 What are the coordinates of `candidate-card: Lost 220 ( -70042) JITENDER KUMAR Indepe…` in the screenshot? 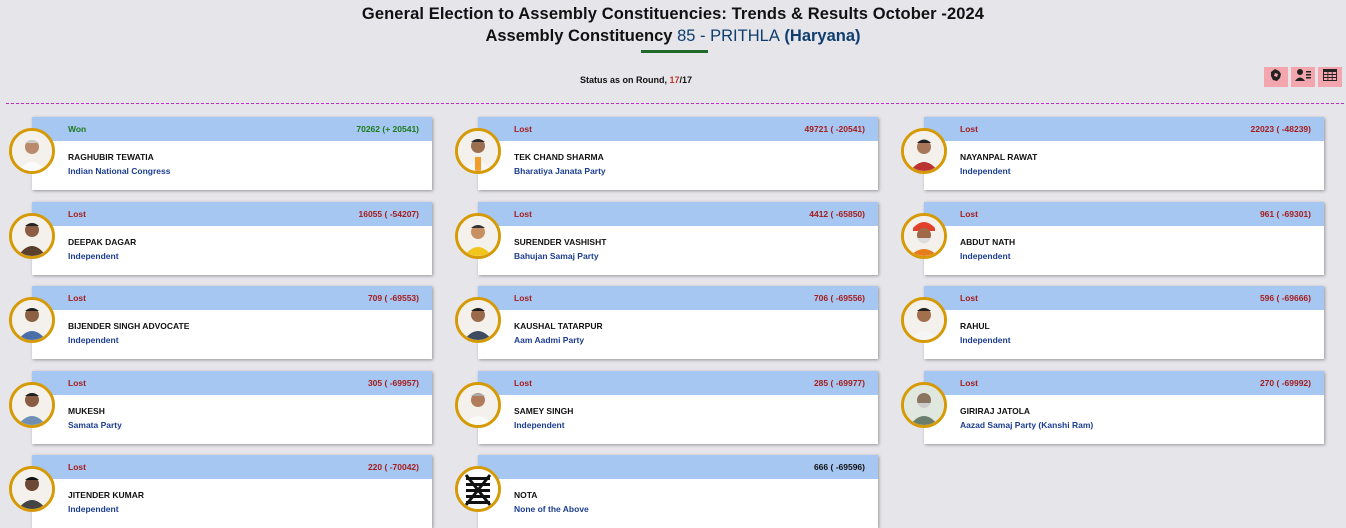 It's located at (220, 491).